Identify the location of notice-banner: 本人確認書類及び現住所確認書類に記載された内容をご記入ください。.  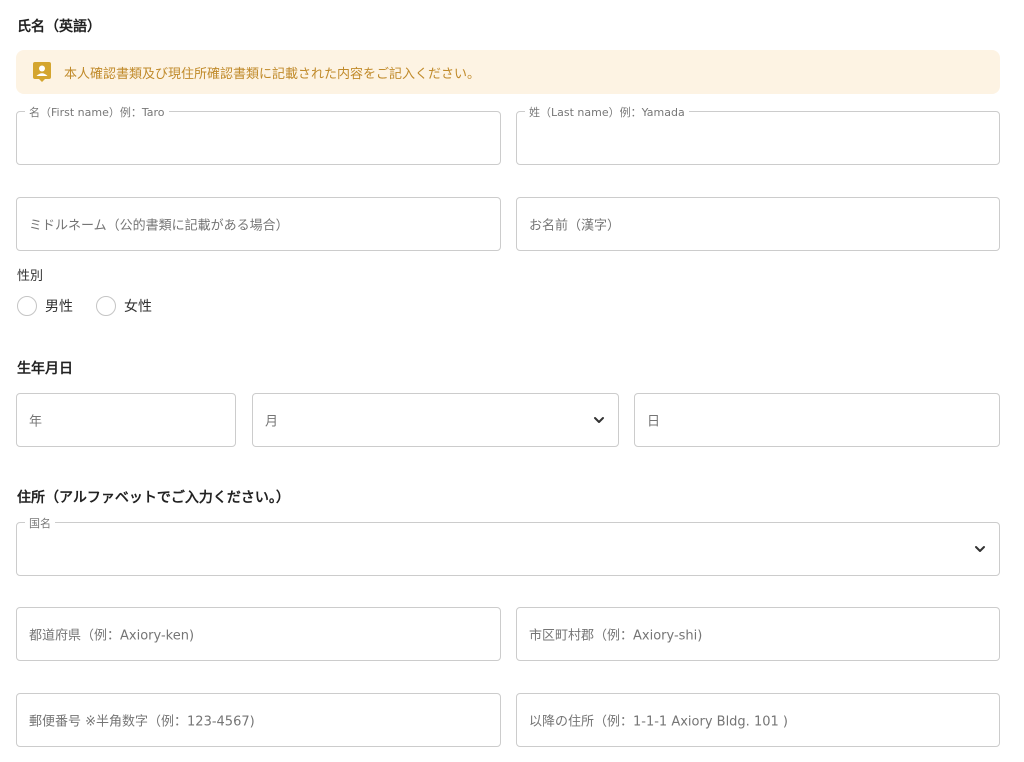
(508, 72).